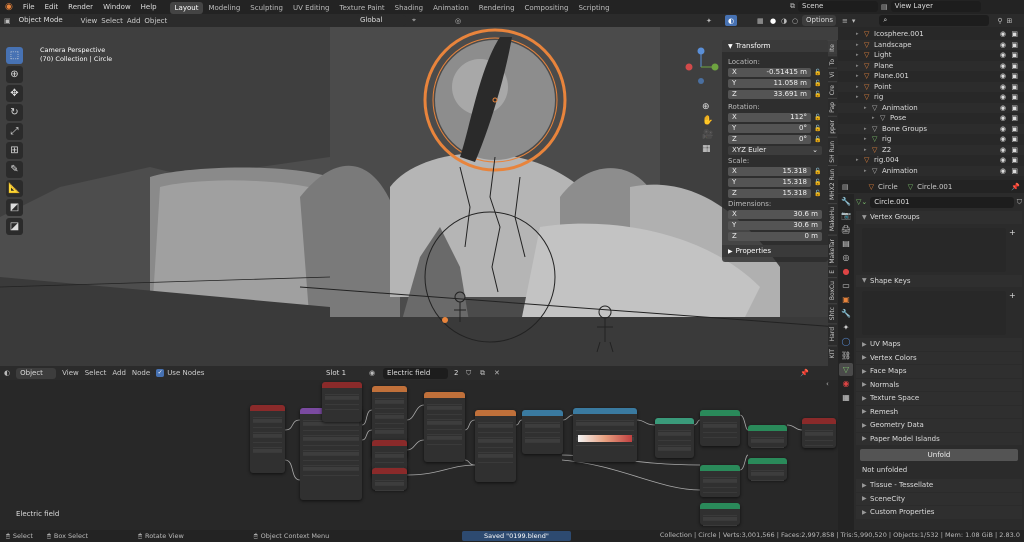 This screenshot has width=1024, height=542. I want to click on workspace-tab-scripting: Scripting, so click(593, 8).